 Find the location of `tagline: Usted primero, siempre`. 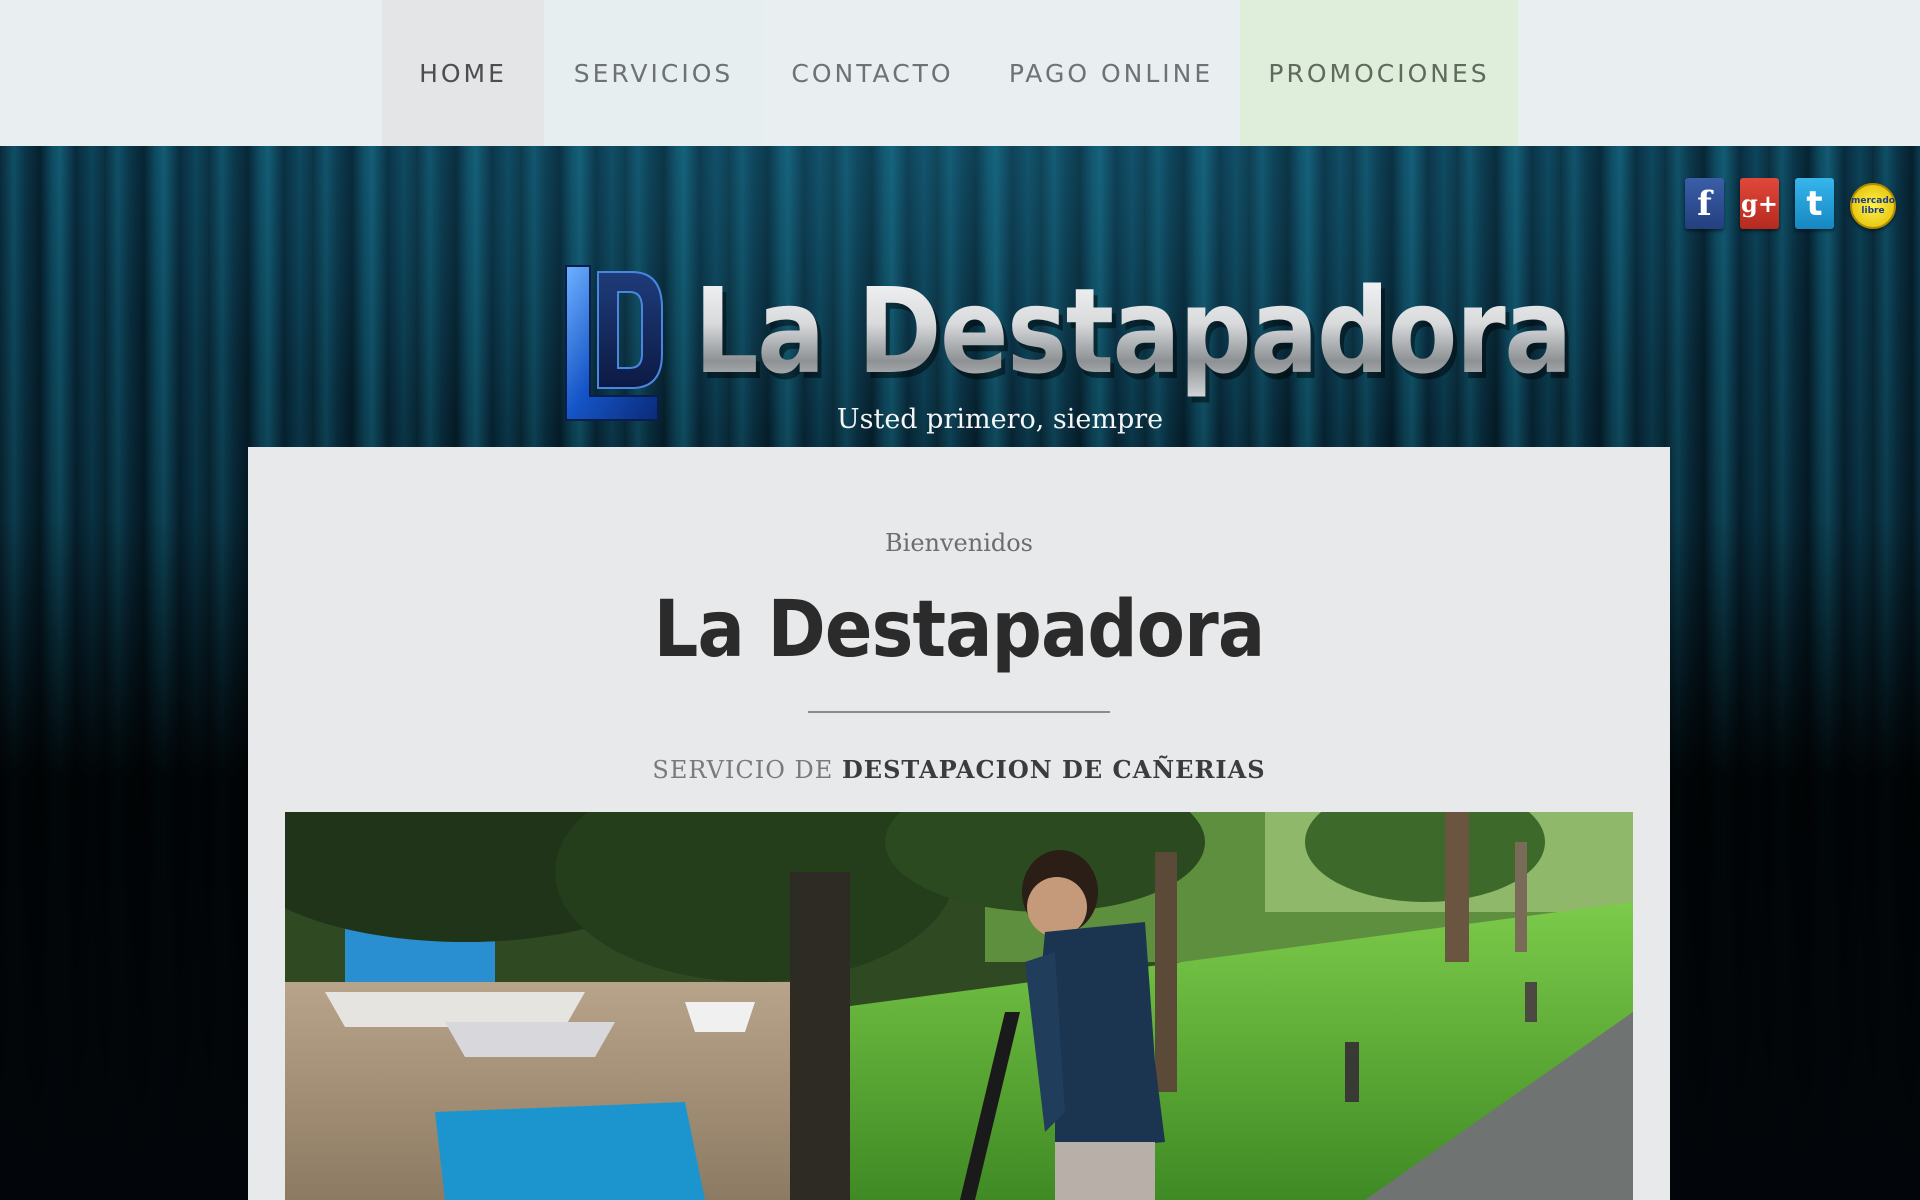

tagline: Usted primero, siempre is located at coordinates (1000, 419).